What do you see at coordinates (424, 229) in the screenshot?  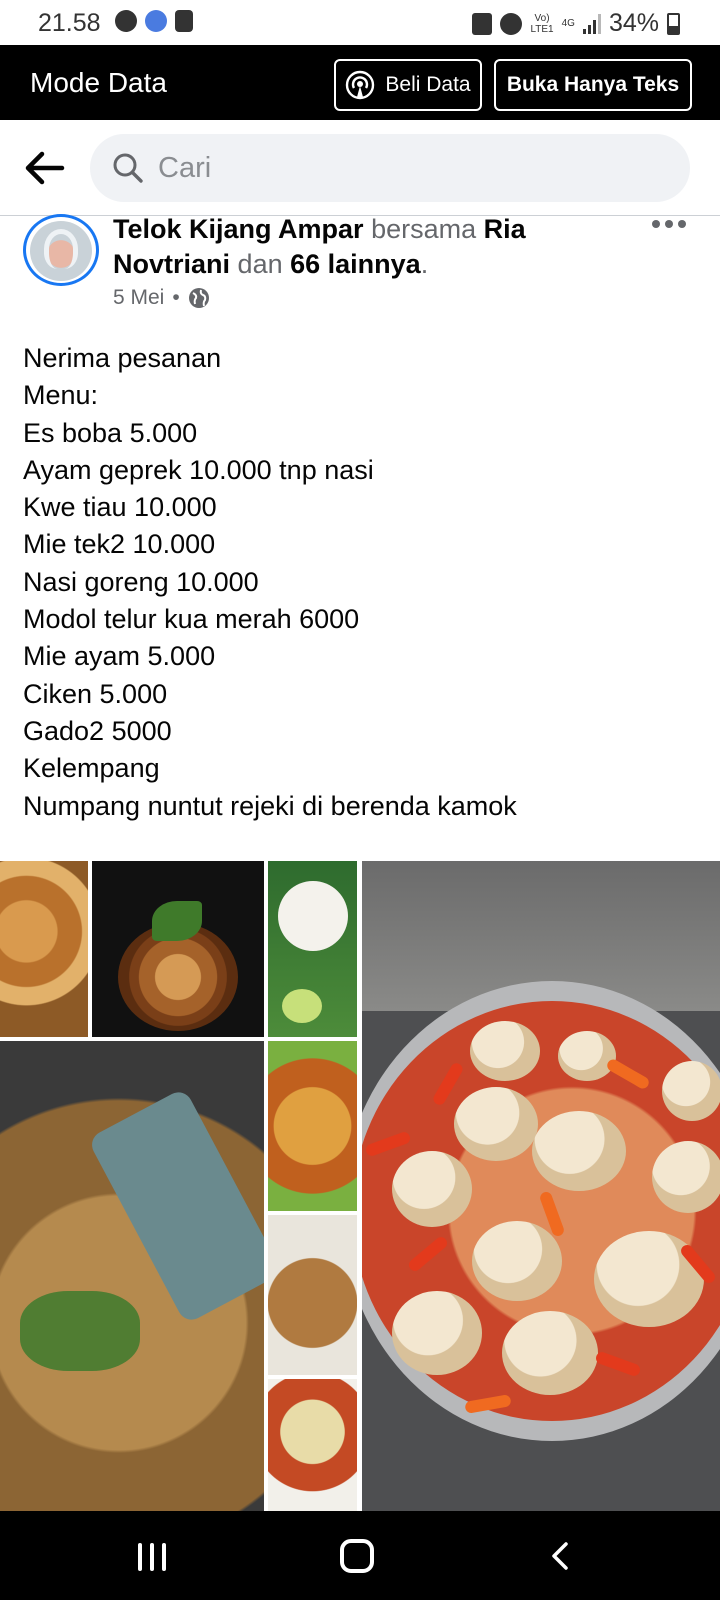 I see `with-word: bersama` at bounding box center [424, 229].